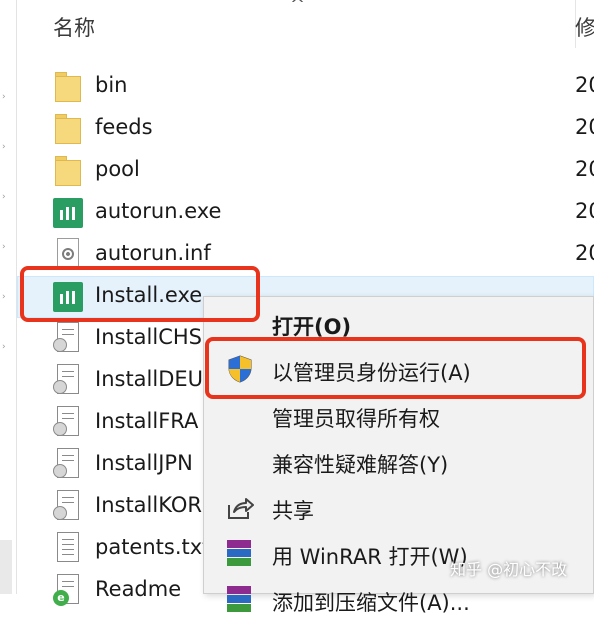  I want to click on file-name: InstallFRA, so click(147, 421).